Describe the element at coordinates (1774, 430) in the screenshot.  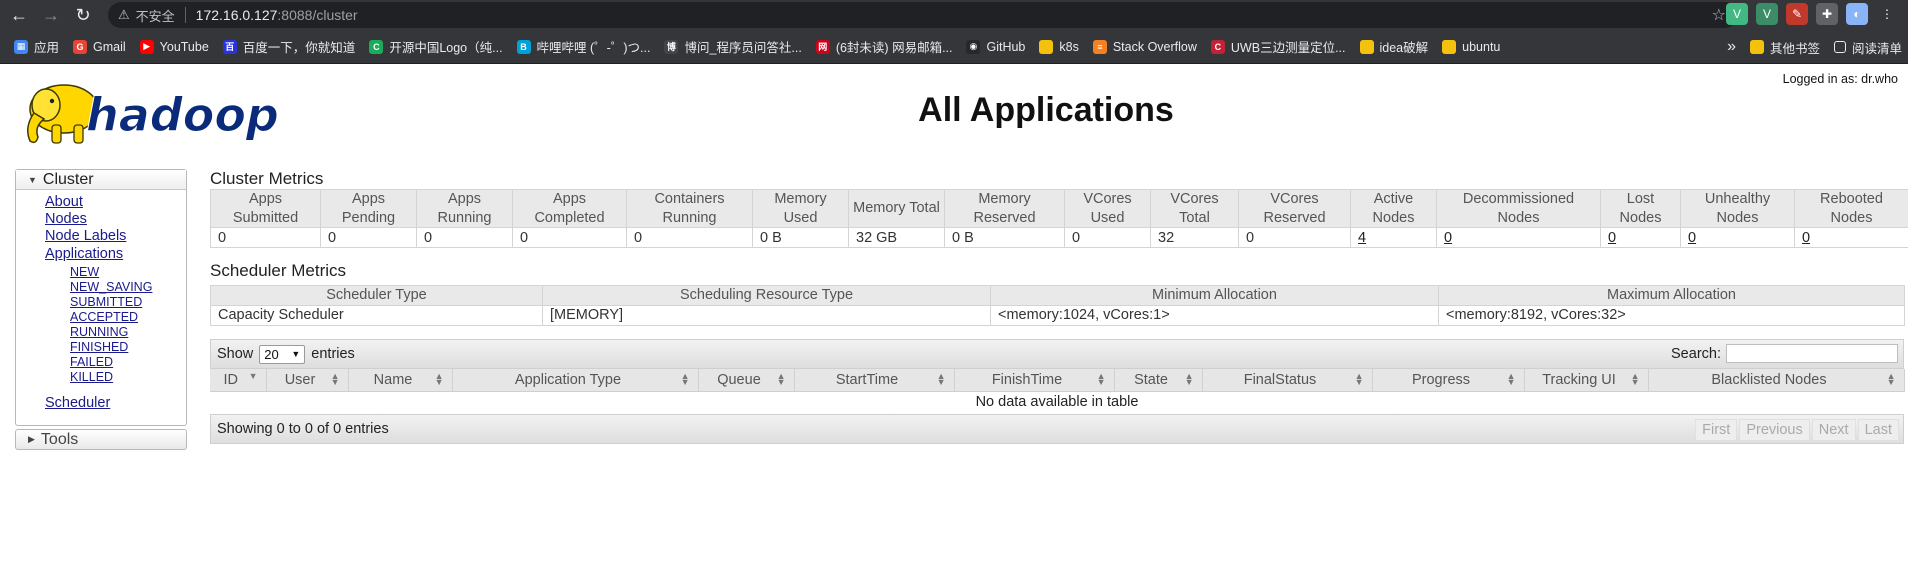
I see `paging-previous-button: Previous` at that location.